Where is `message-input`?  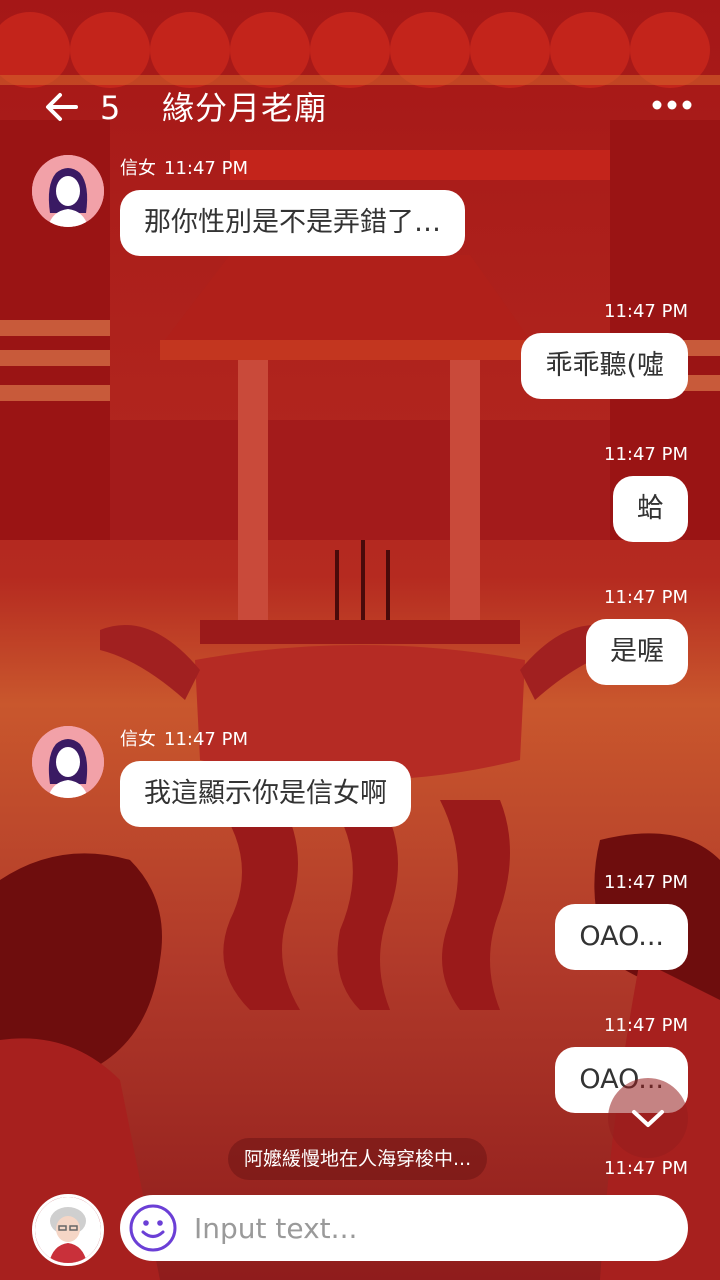 message-input is located at coordinates (429, 1228).